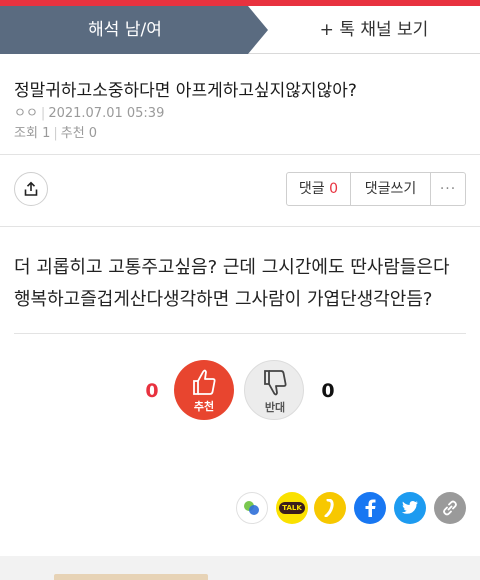 This screenshot has width=480, height=580. I want to click on kakaotalk-share-button: TALK, so click(292, 508).